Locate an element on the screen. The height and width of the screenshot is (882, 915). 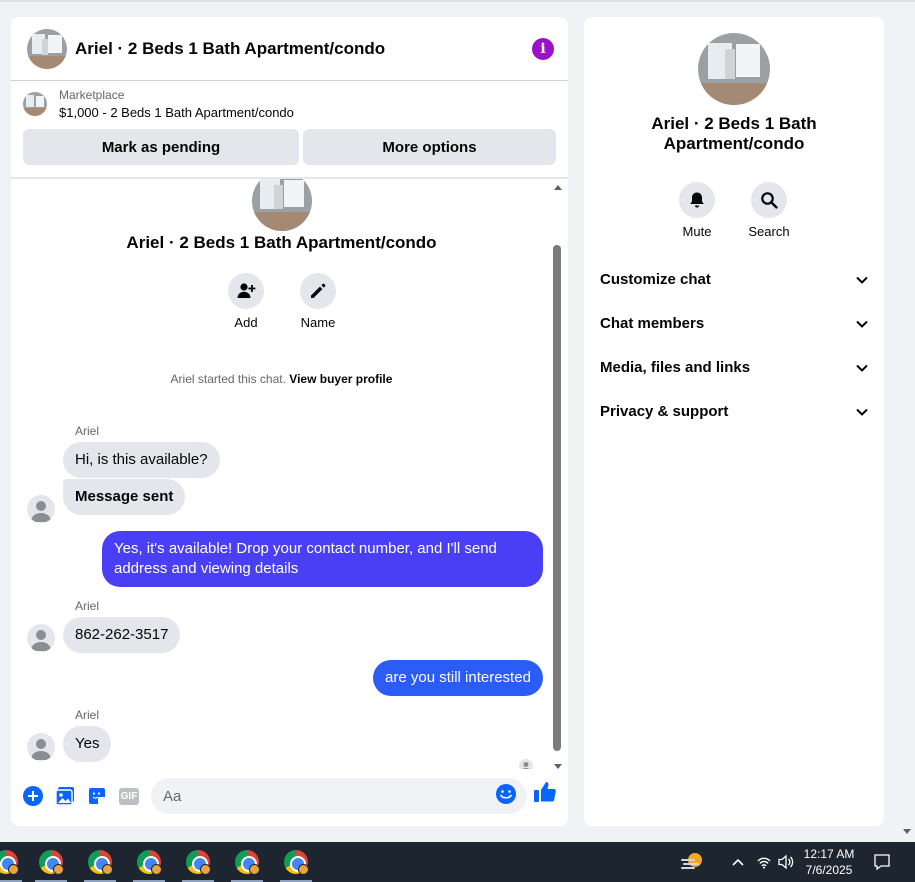
scroll-down-arrow is located at coordinates (558, 766).